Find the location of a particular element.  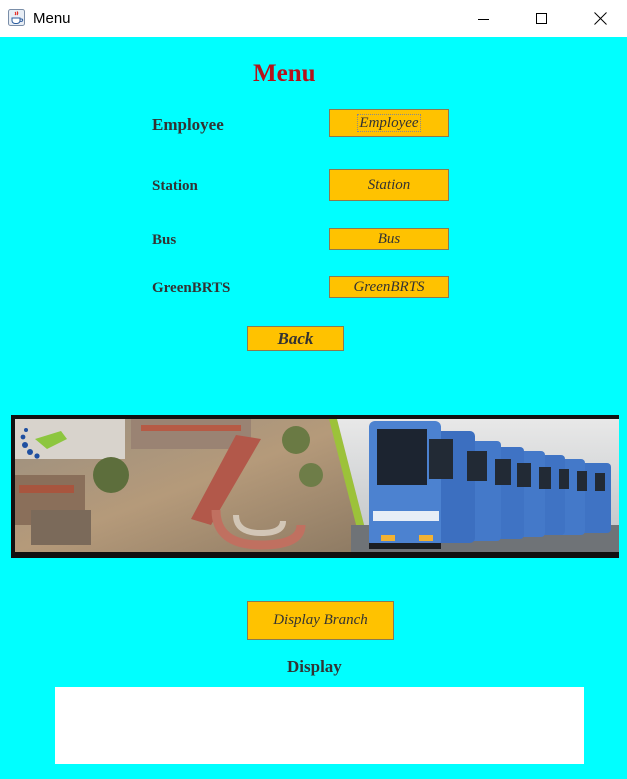

green-brts-label: GreenBRTS is located at coordinates (191, 288).